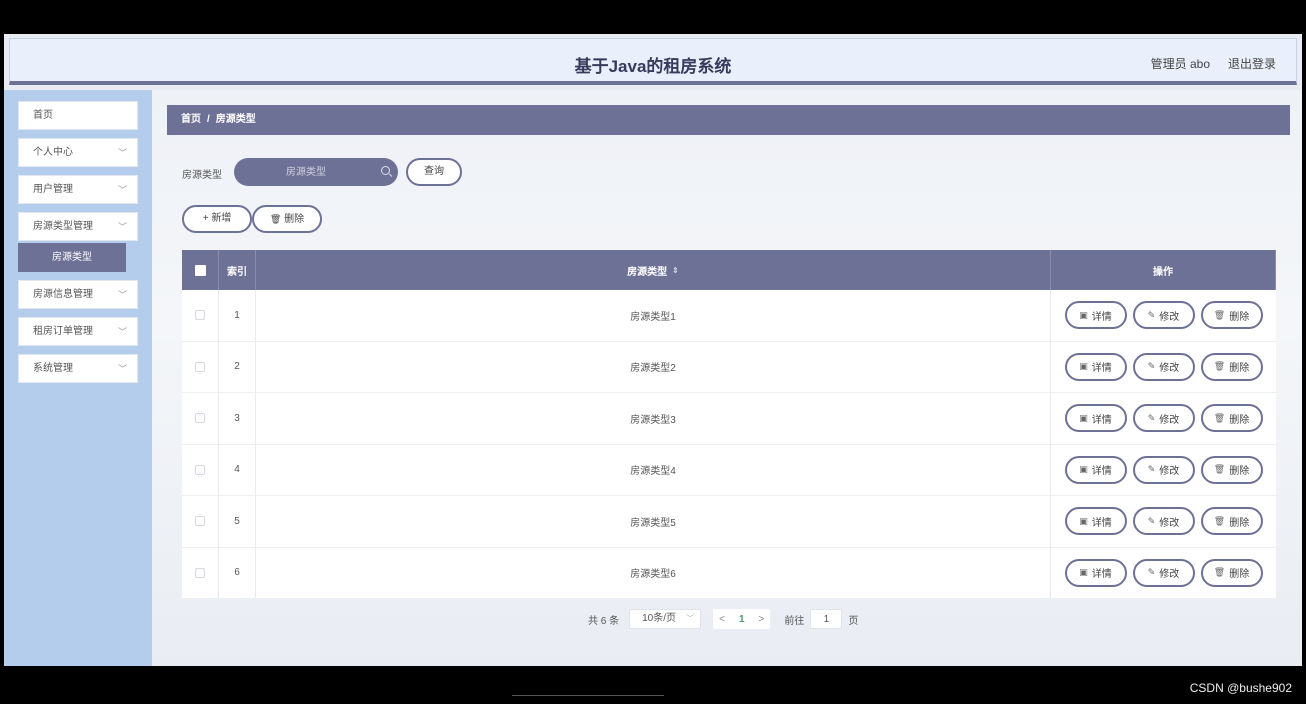 Image resolution: width=1306 pixels, height=704 pixels. What do you see at coordinates (653, 66) in the screenshot?
I see `app-title: 基于Java的租房系统` at bounding box center [653, 66].